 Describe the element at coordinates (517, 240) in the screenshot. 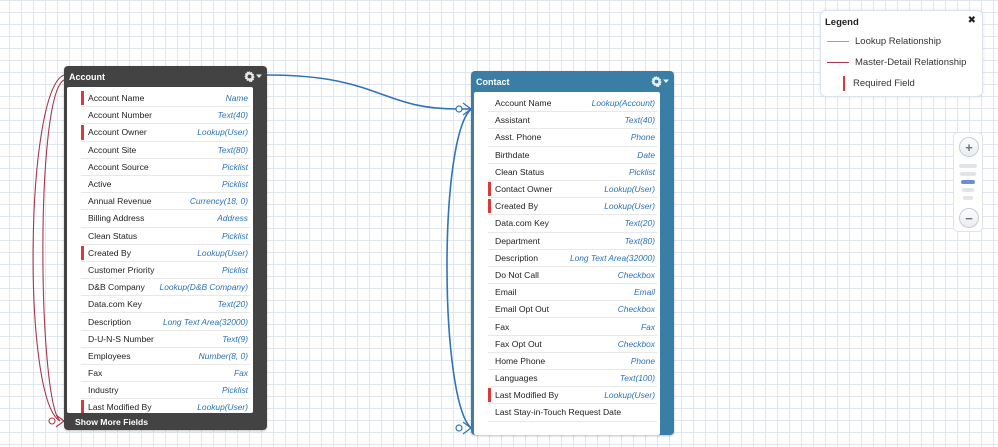

I see `field-name: Department` at that location.